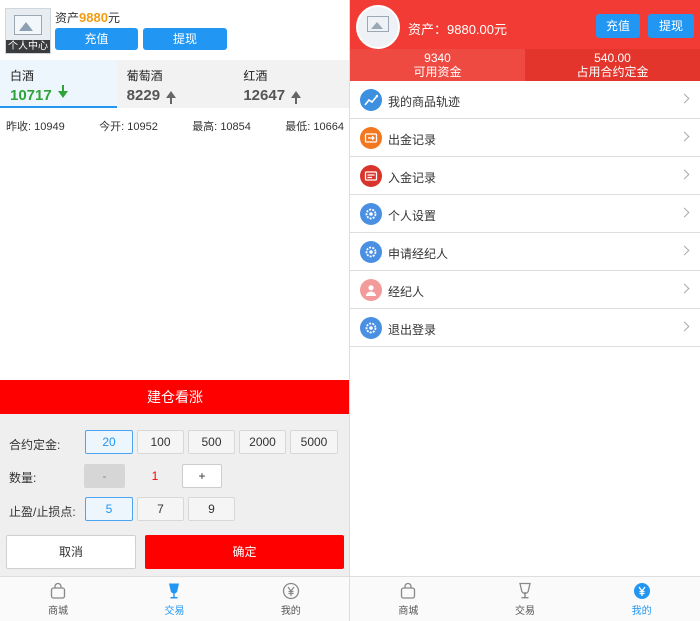 Image resolution: width=700 pixels, height=621 pixels. I want to click on menu-label: 出金记录, so click(412, 140).